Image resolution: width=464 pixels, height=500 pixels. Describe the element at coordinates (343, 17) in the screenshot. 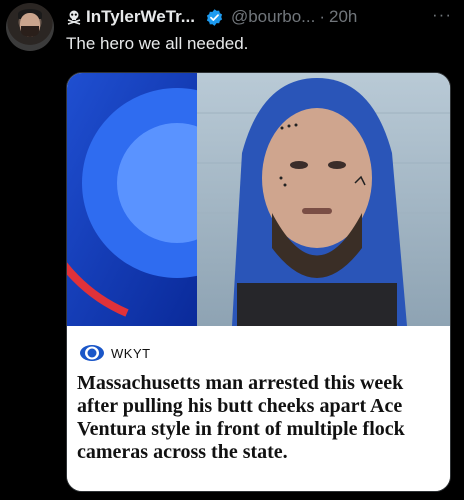

I see `timestamp: 20h` at that location.